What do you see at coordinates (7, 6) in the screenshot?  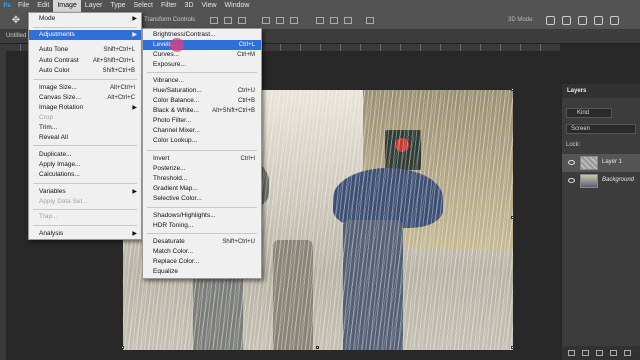 I see `photoshop-logo-icon: Ps` at bounding box center [7, 6].